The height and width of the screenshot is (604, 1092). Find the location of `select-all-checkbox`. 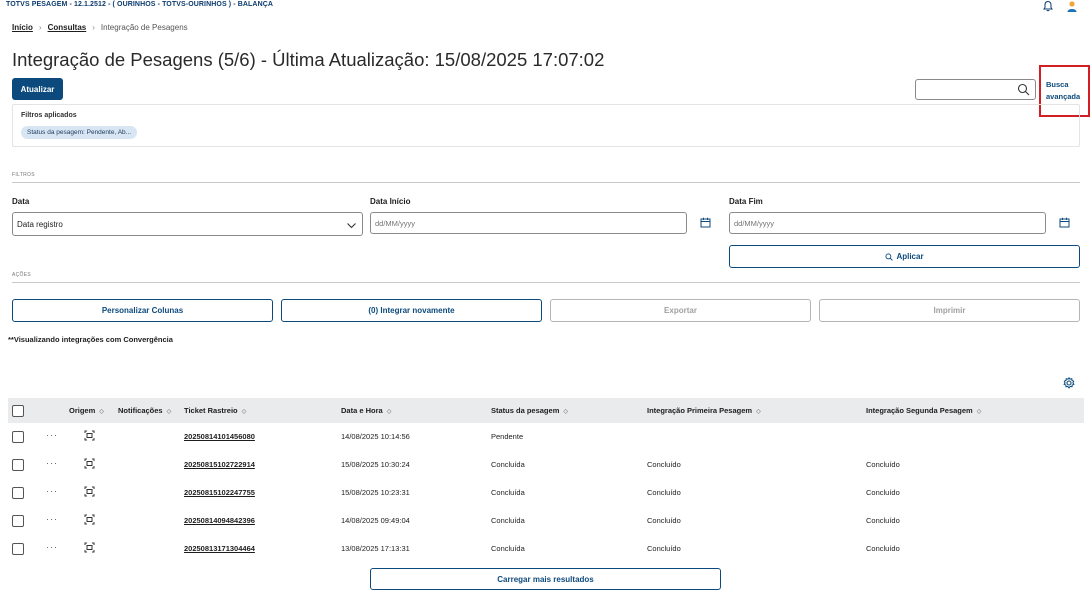

select-all-checkbox is located at coordinates (18, 411).